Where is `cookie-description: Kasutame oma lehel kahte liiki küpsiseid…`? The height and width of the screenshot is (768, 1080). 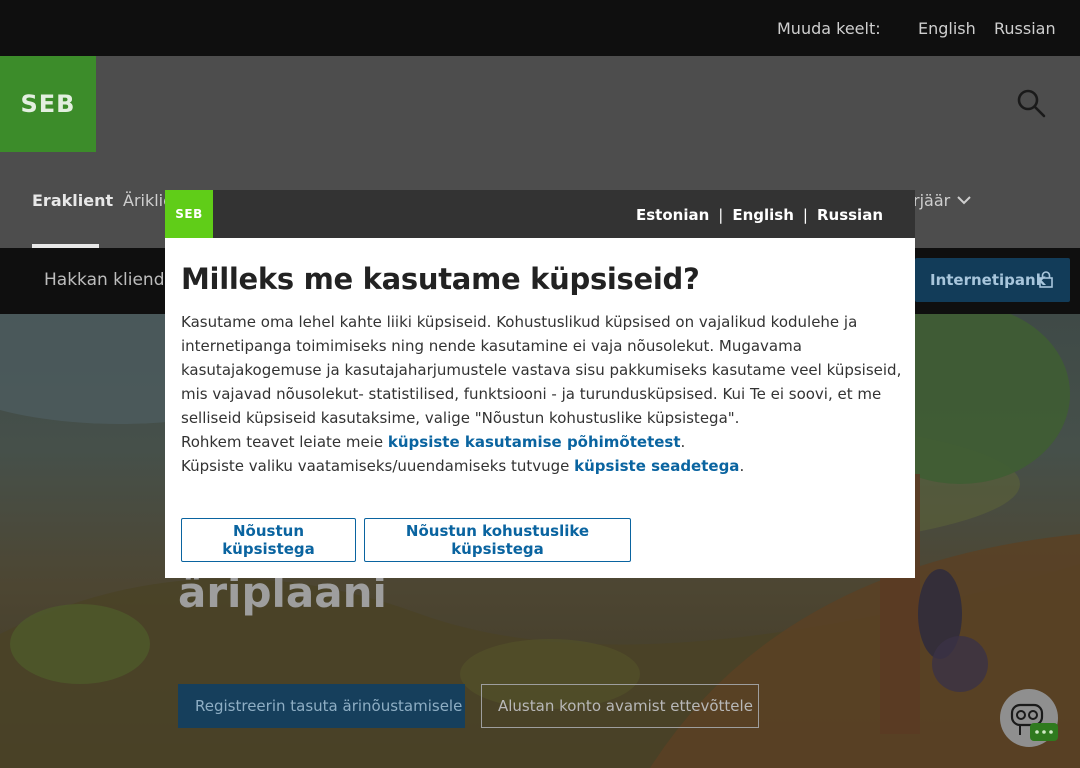
cookie-description: Kasutame oma lehel kahte liiki küpsiseid… is located at coordinates (541, 370).